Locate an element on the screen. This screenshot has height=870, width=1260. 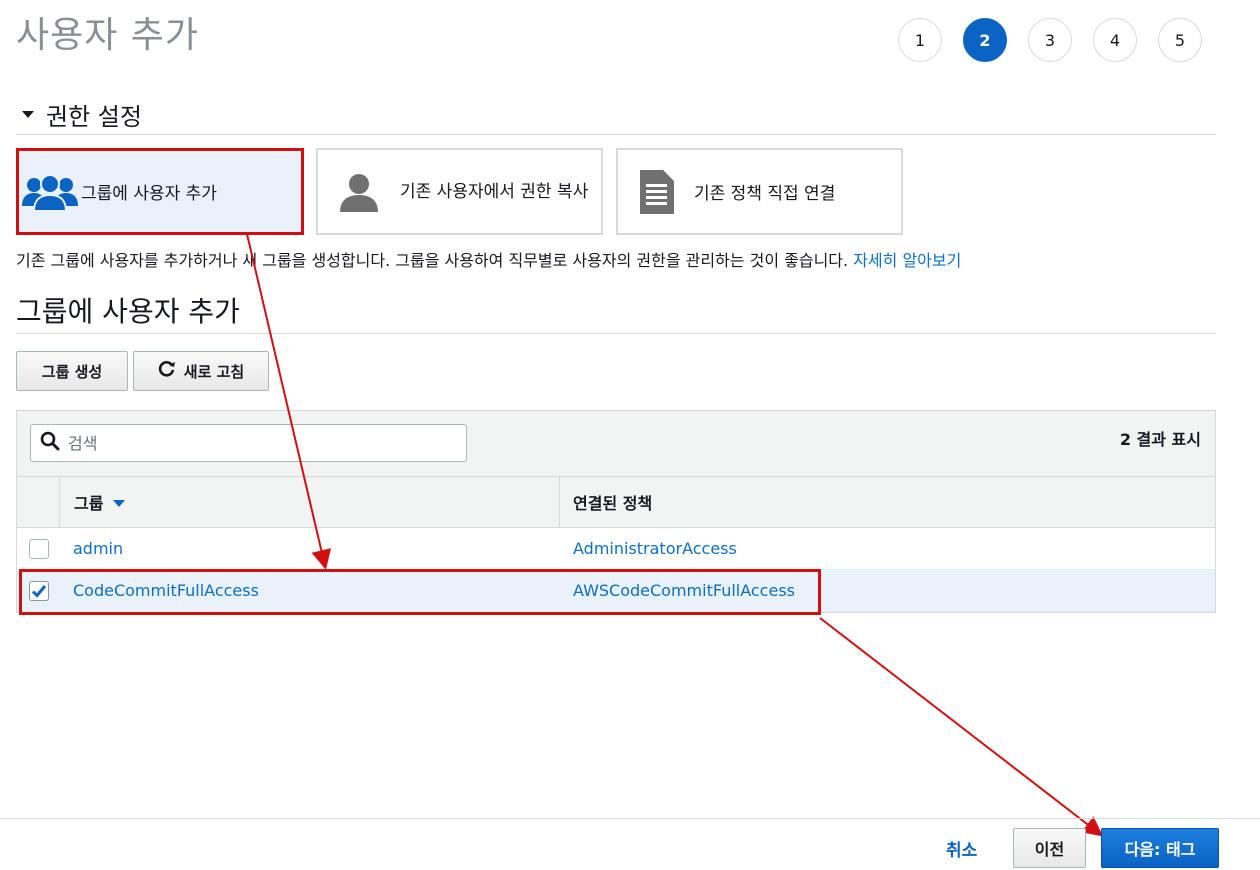
create-group-button: 그룹 생성 is located at coordinates (72, 371).